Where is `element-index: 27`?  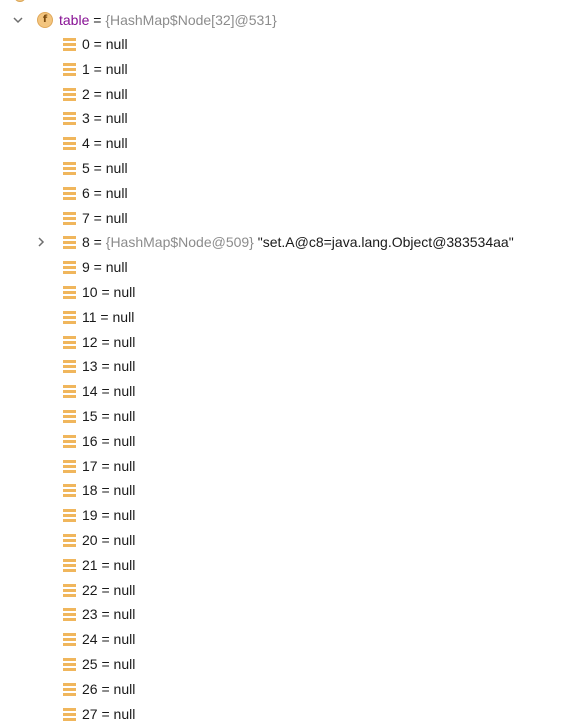
element-index: 27 is located at coordinates (90, 713).